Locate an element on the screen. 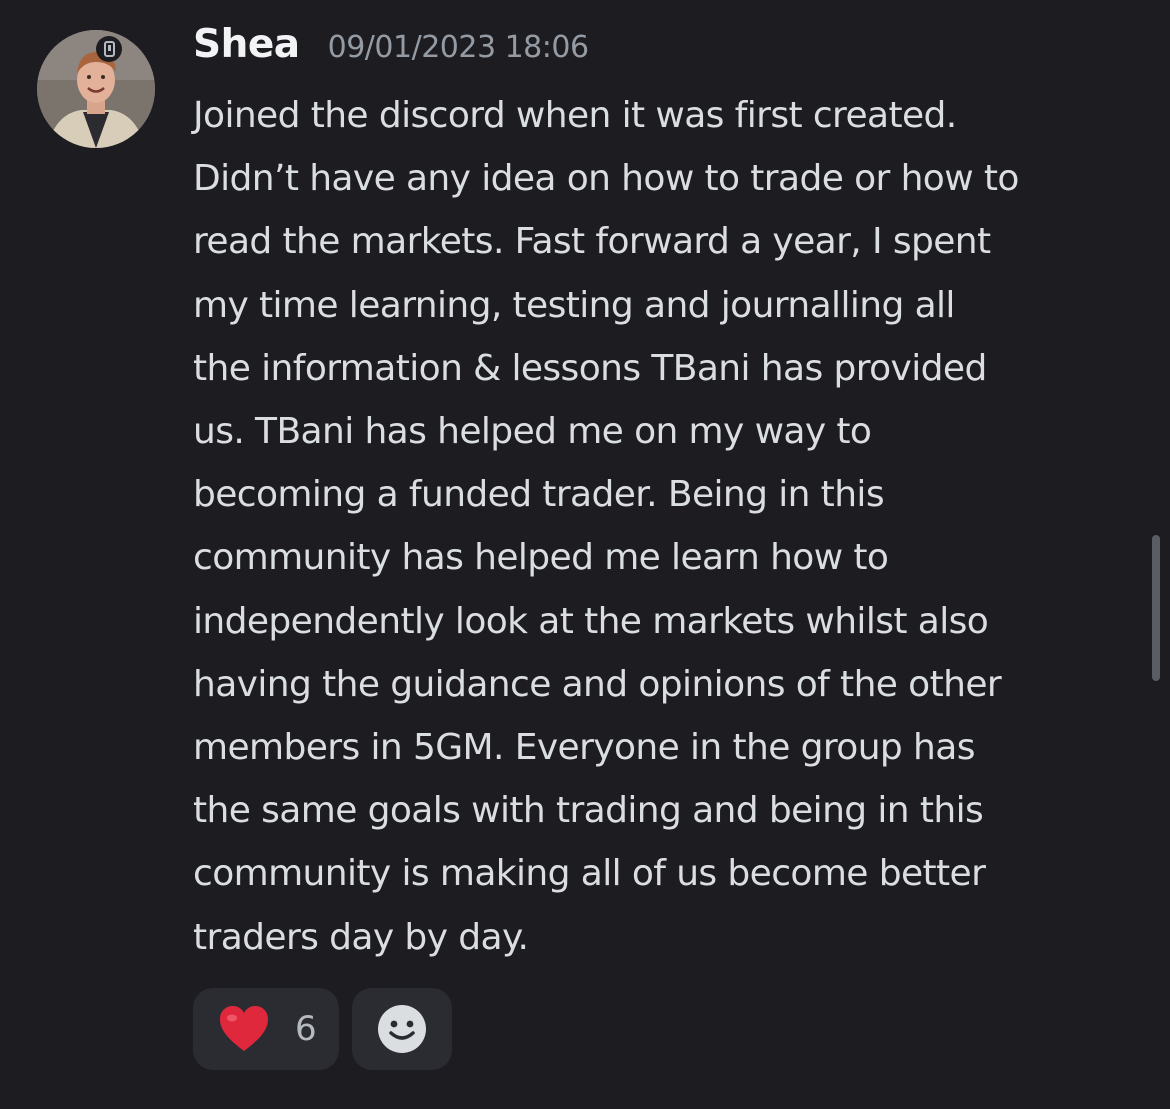 The image size is (1170, 1109). smiley-icon is located at coordinates (402, 1029).